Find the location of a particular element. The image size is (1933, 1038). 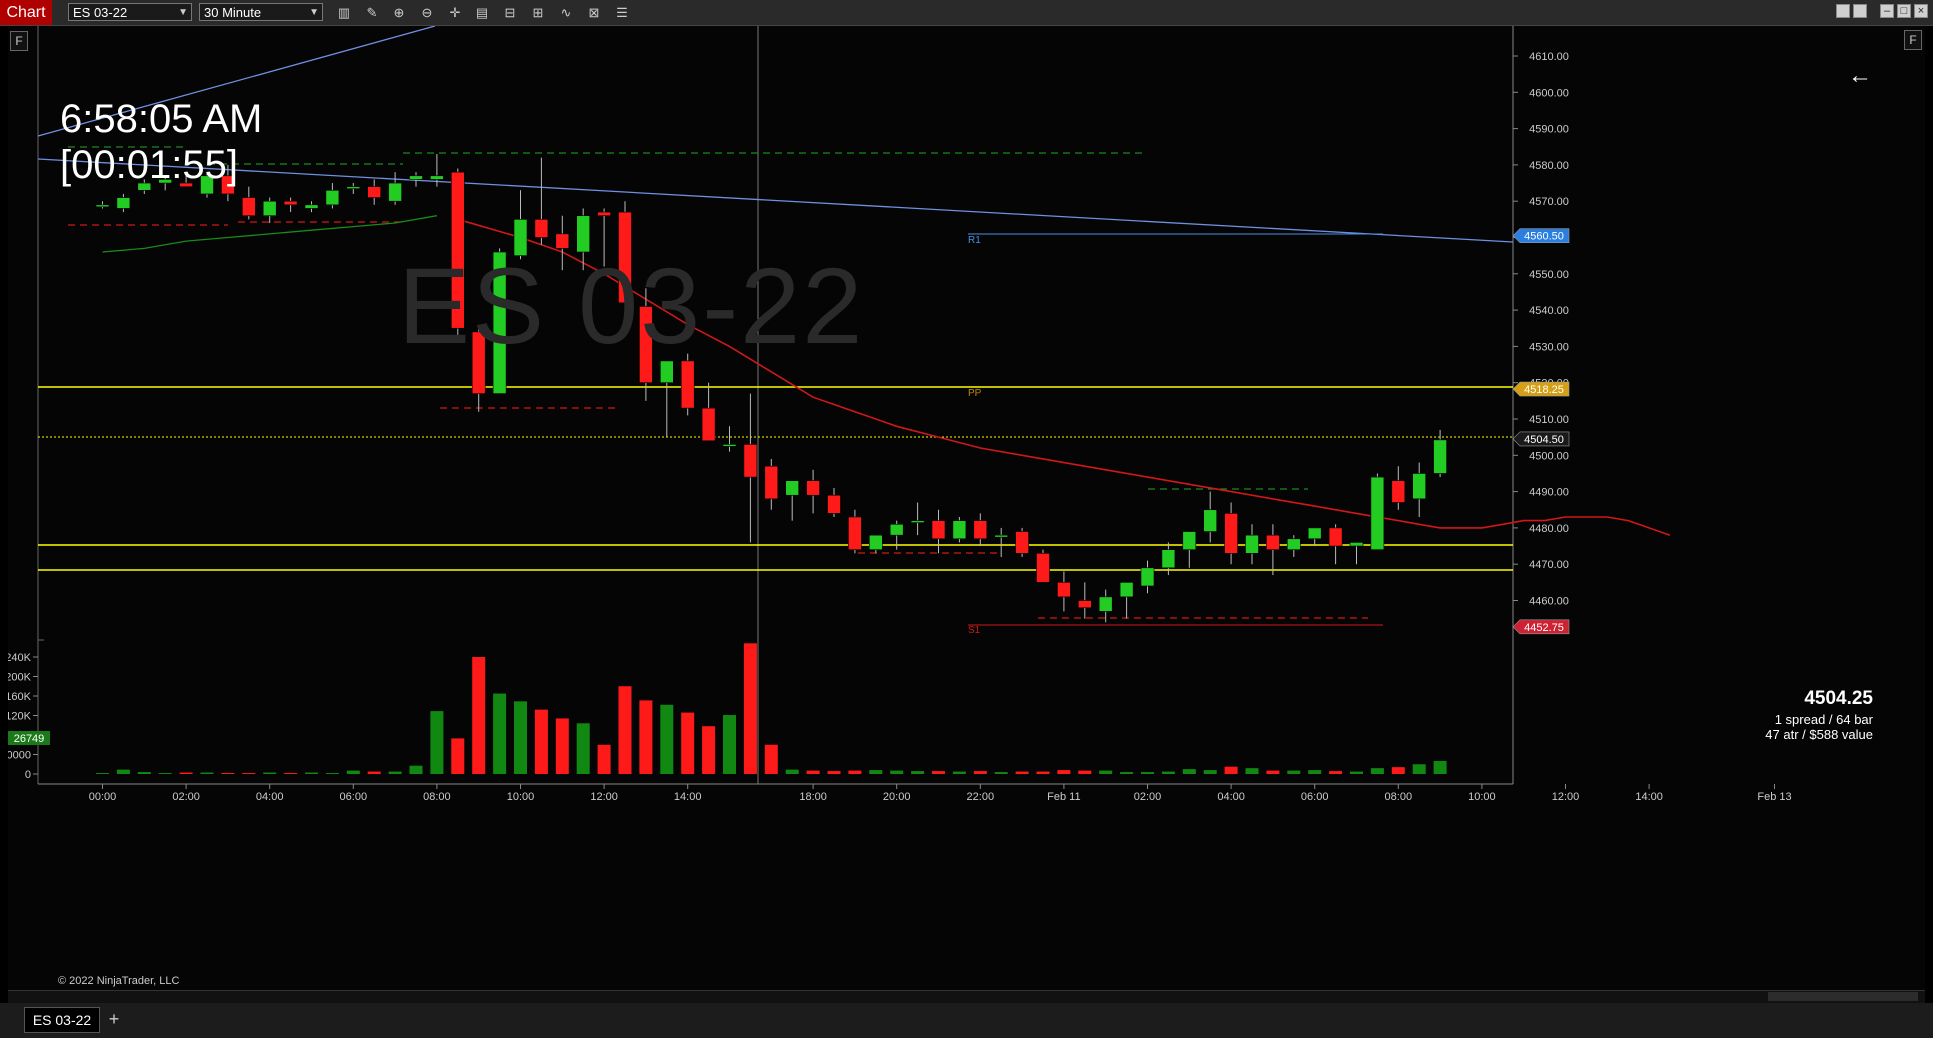

volume-tick-label: 160K is located at coordinates (20, 697).